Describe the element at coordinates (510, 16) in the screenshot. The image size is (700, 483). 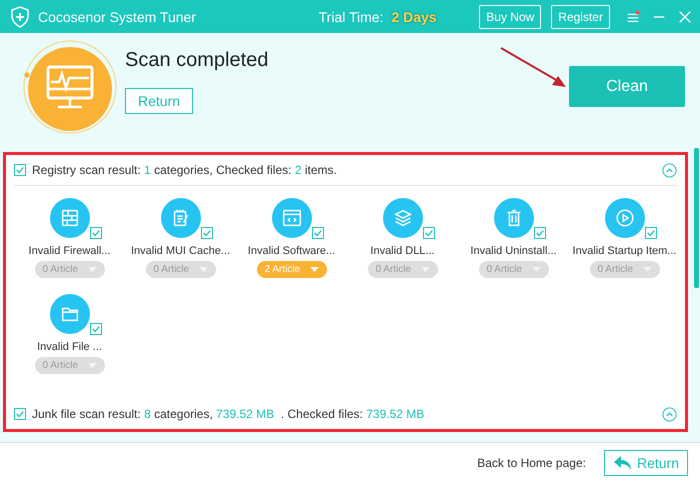
I see `title-button: Buy Now` at that location.